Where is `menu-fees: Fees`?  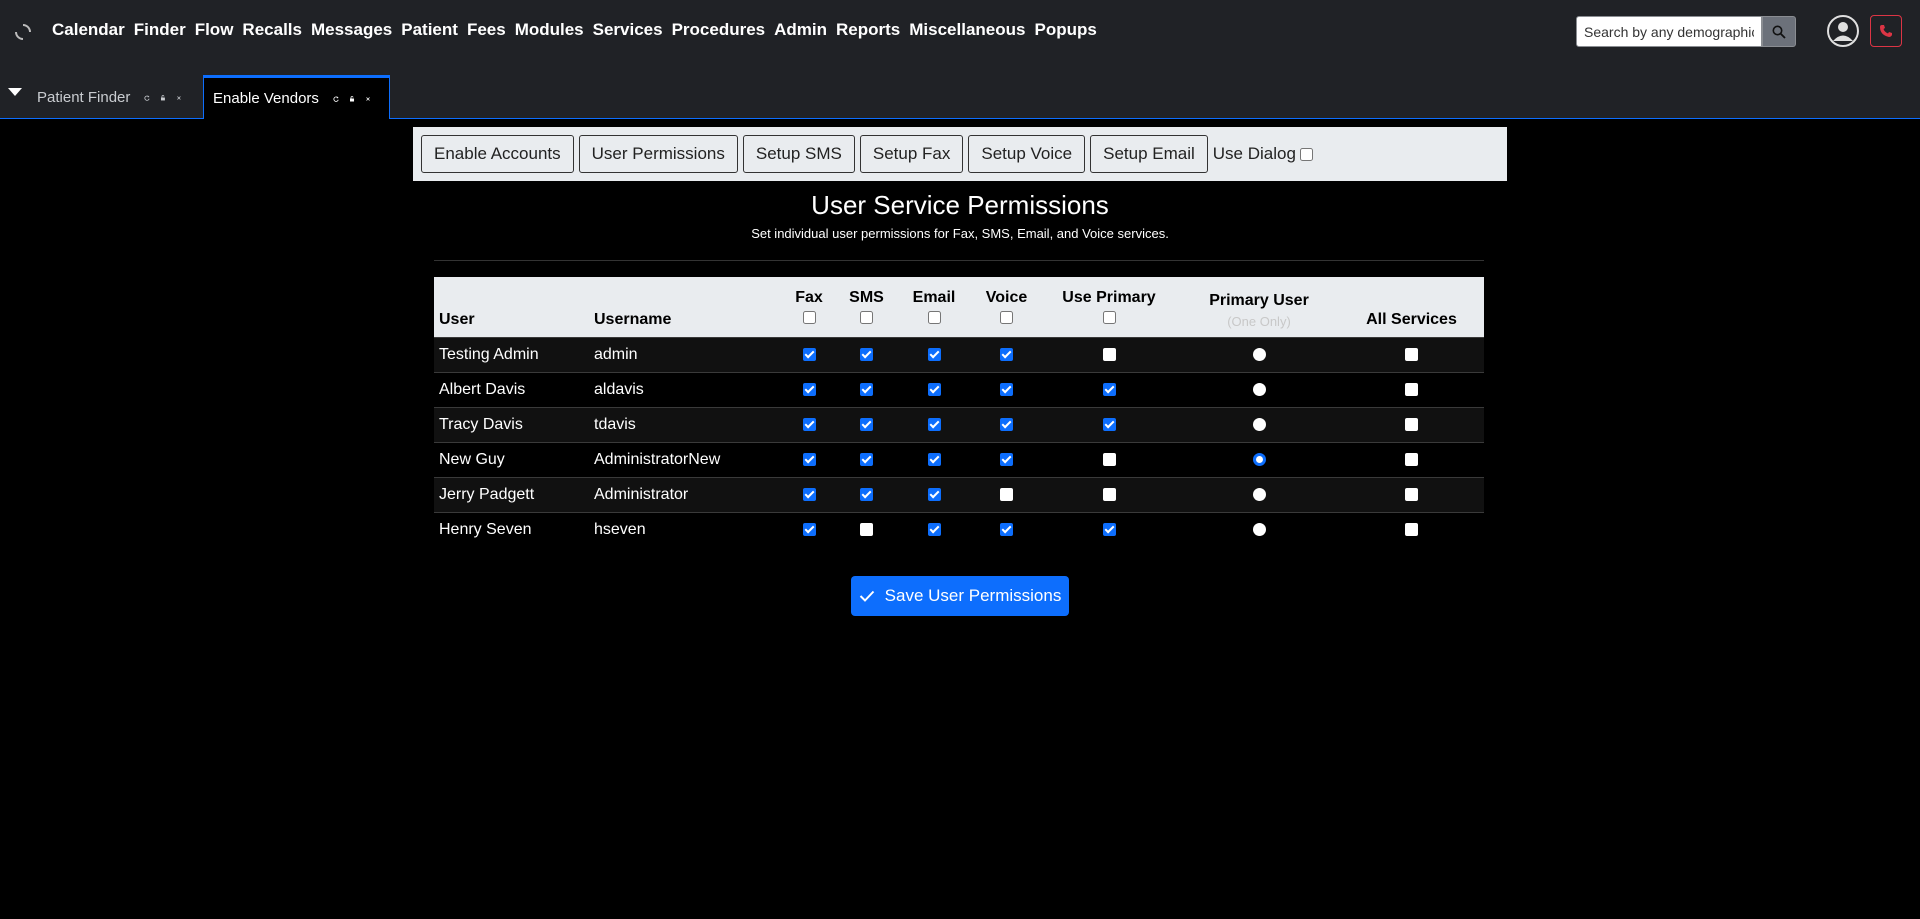 menu-fees: Fees is located at coordinates (486, 30).